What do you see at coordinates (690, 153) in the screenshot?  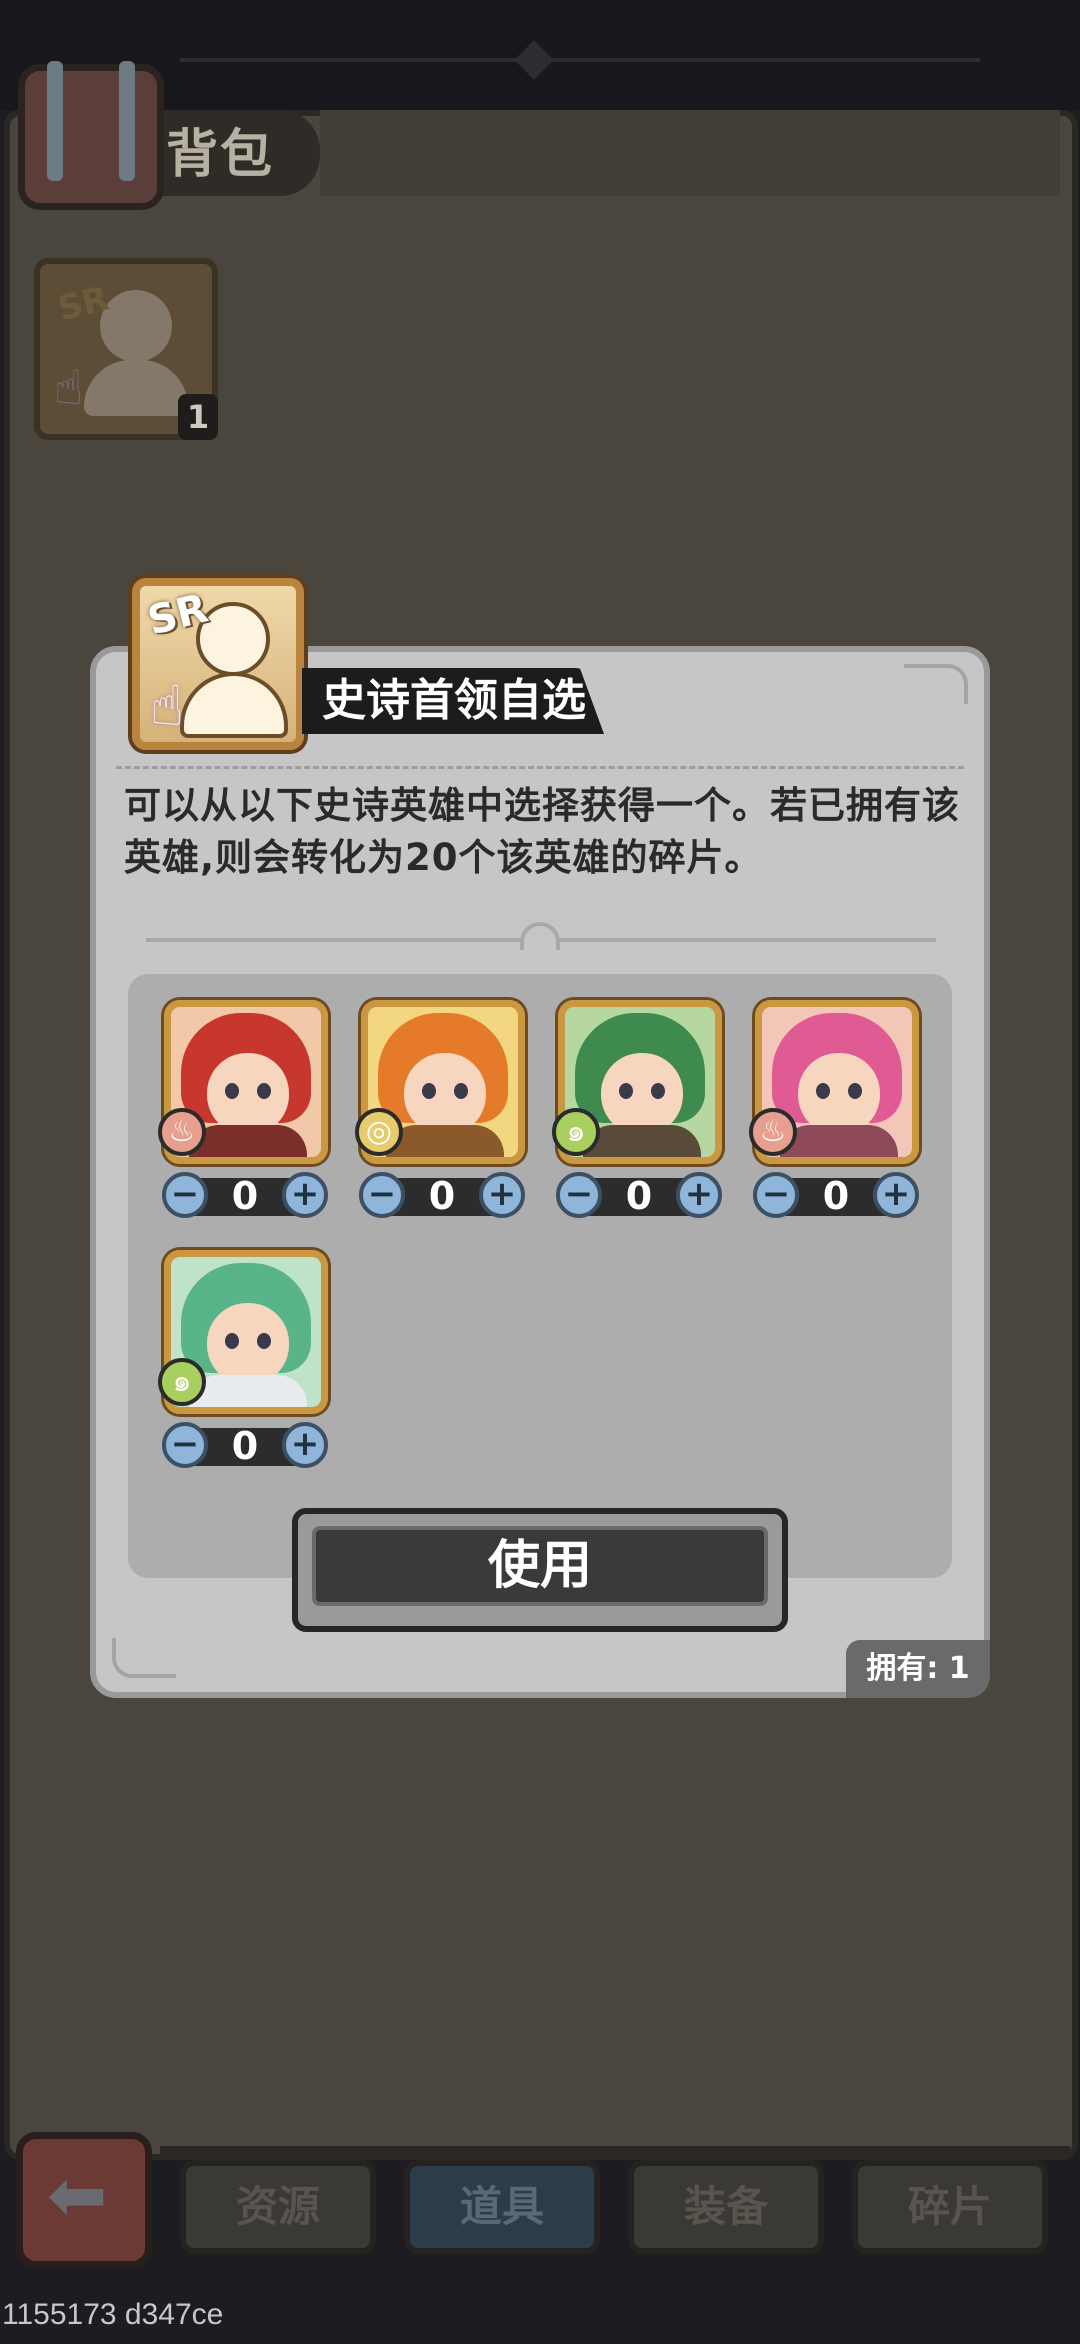 I see `bag-header-strip` at bounding box center [690, 153].